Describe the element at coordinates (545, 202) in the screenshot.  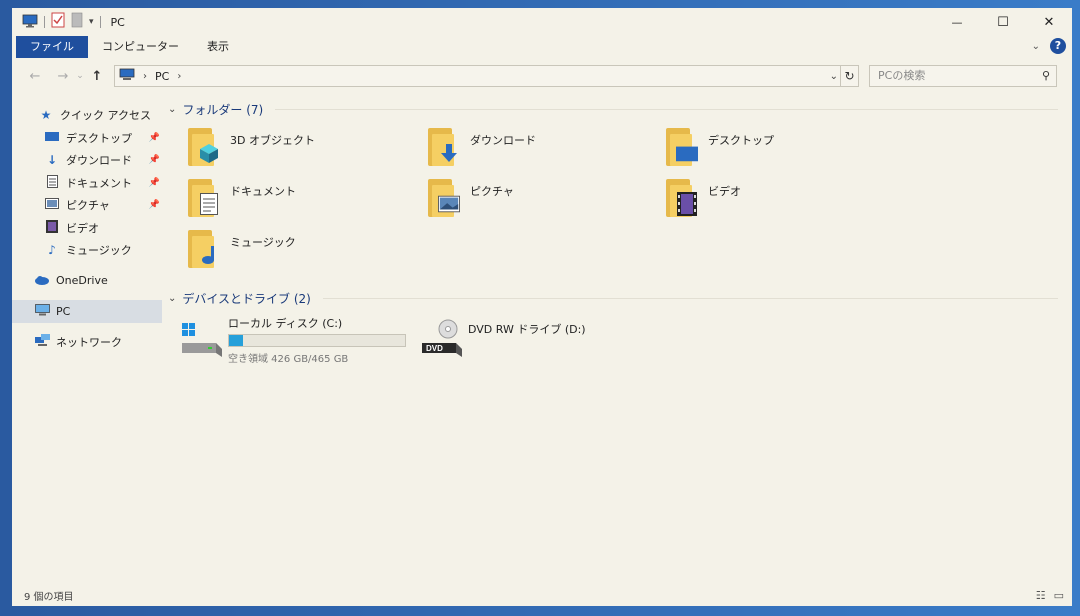
I see `folder-pictures: ピクチャ` at that location.